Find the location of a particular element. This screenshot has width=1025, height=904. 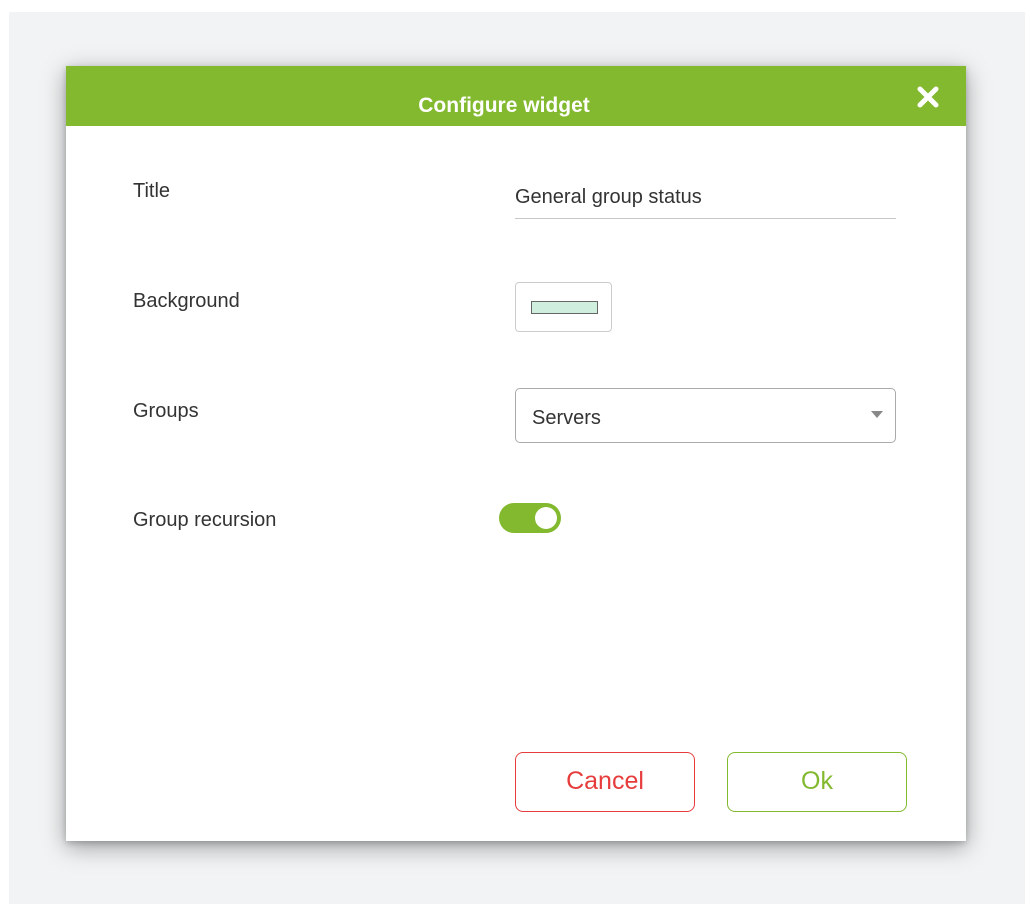

groups-select: Servers is located at coordinates (705, 415).